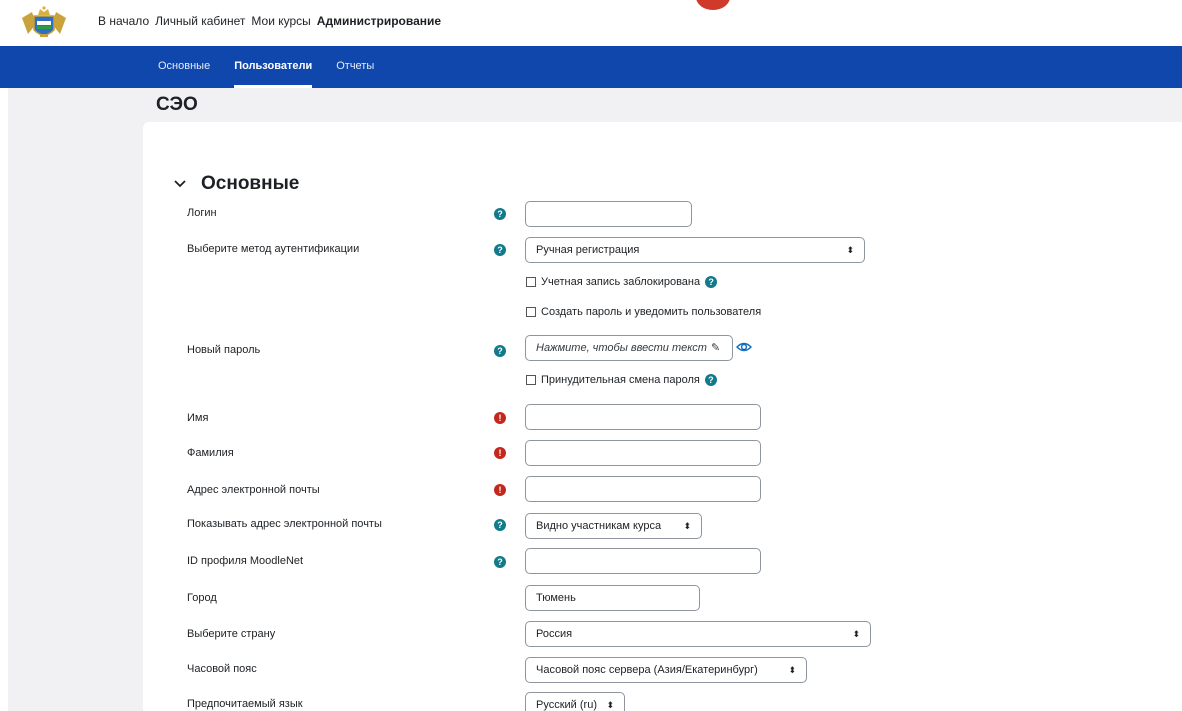 This screenshot has width=1182, height=711. Describe the element at coordinates (184, 67) in the screenshot. I see `tab-general: Основные` at that location.